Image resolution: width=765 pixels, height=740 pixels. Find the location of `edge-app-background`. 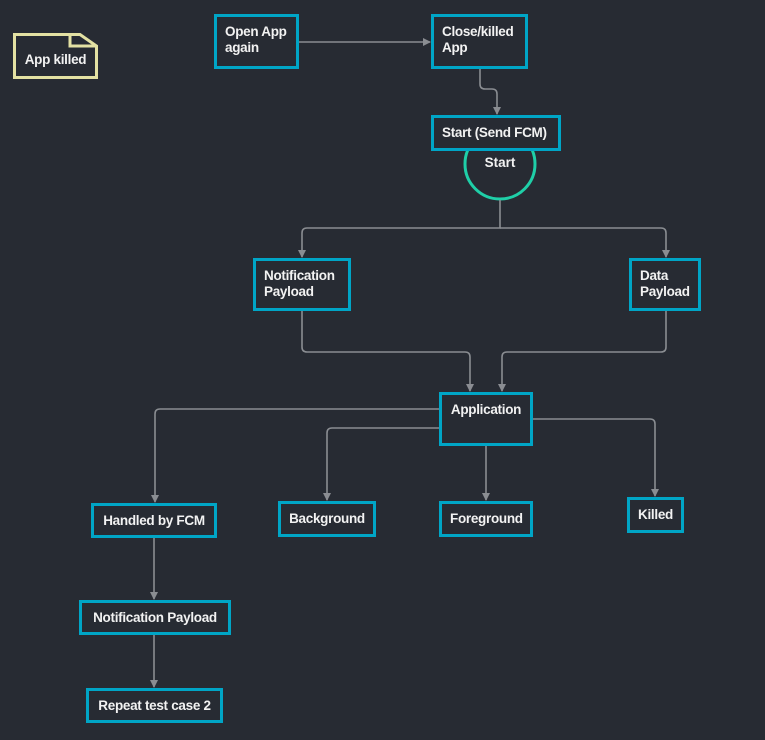

edge-app-background is located at coordinates (381, 464).